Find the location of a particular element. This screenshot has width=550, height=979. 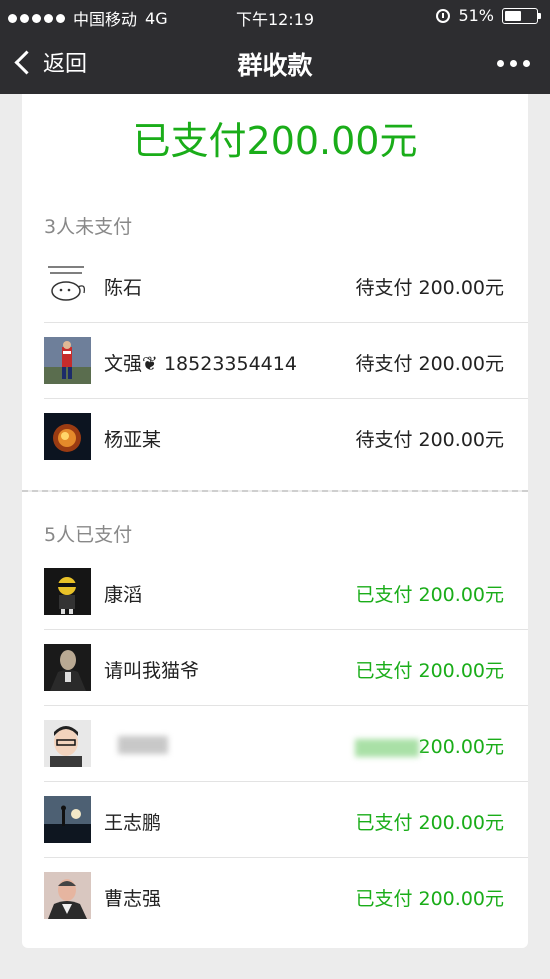

member-name: 曹志强 is located at coordinates (133, 899).